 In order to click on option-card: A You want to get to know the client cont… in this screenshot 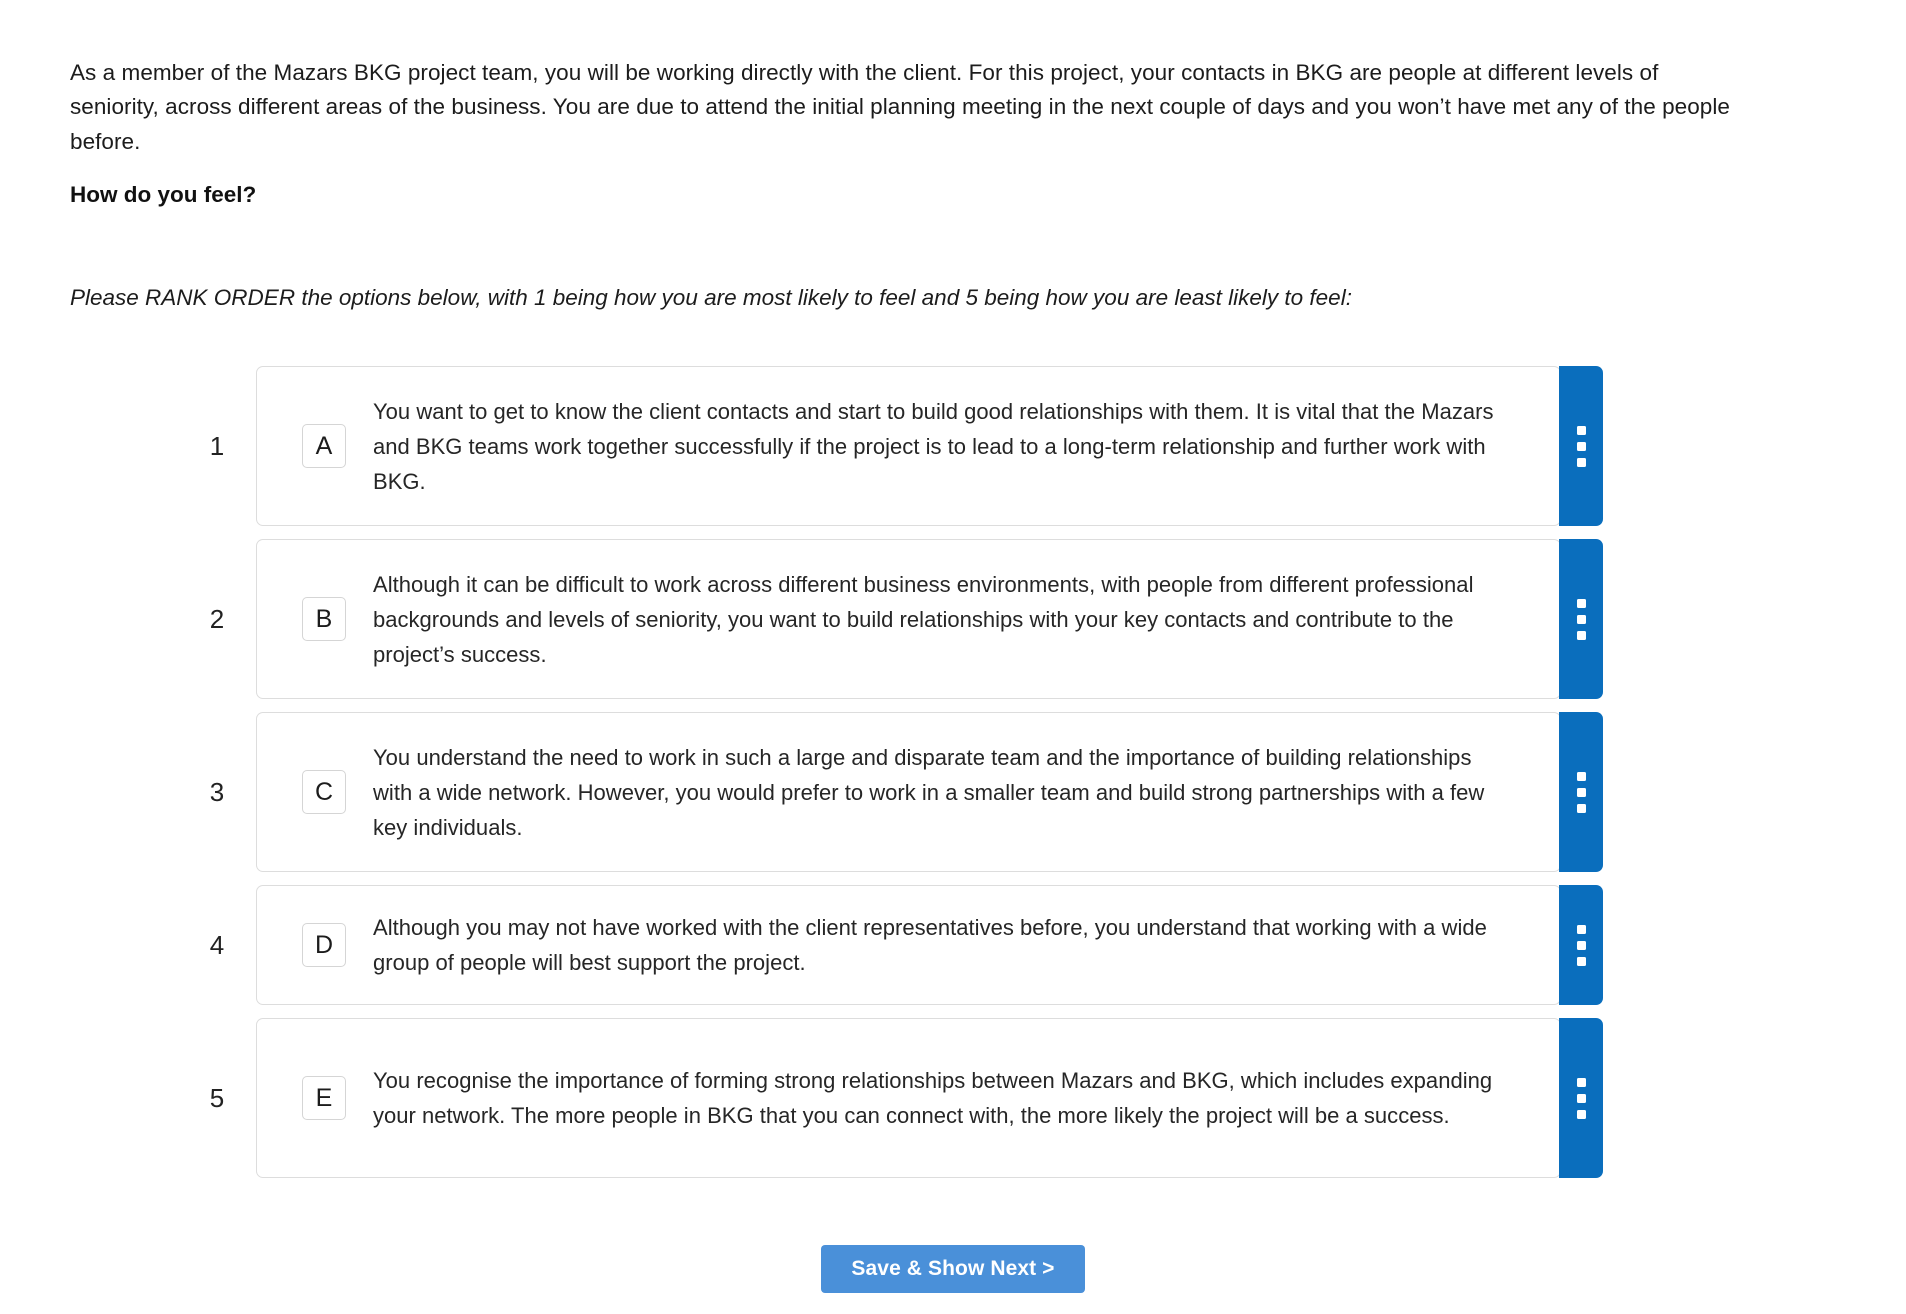, I will do `click(929, 446)`.